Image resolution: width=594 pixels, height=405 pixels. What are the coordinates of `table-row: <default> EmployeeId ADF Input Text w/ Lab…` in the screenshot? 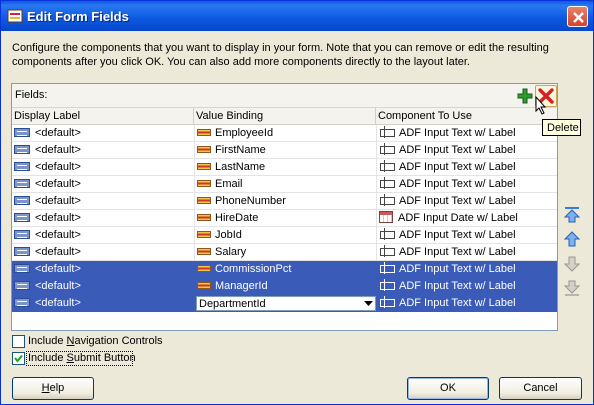 It's located at (284, 133).